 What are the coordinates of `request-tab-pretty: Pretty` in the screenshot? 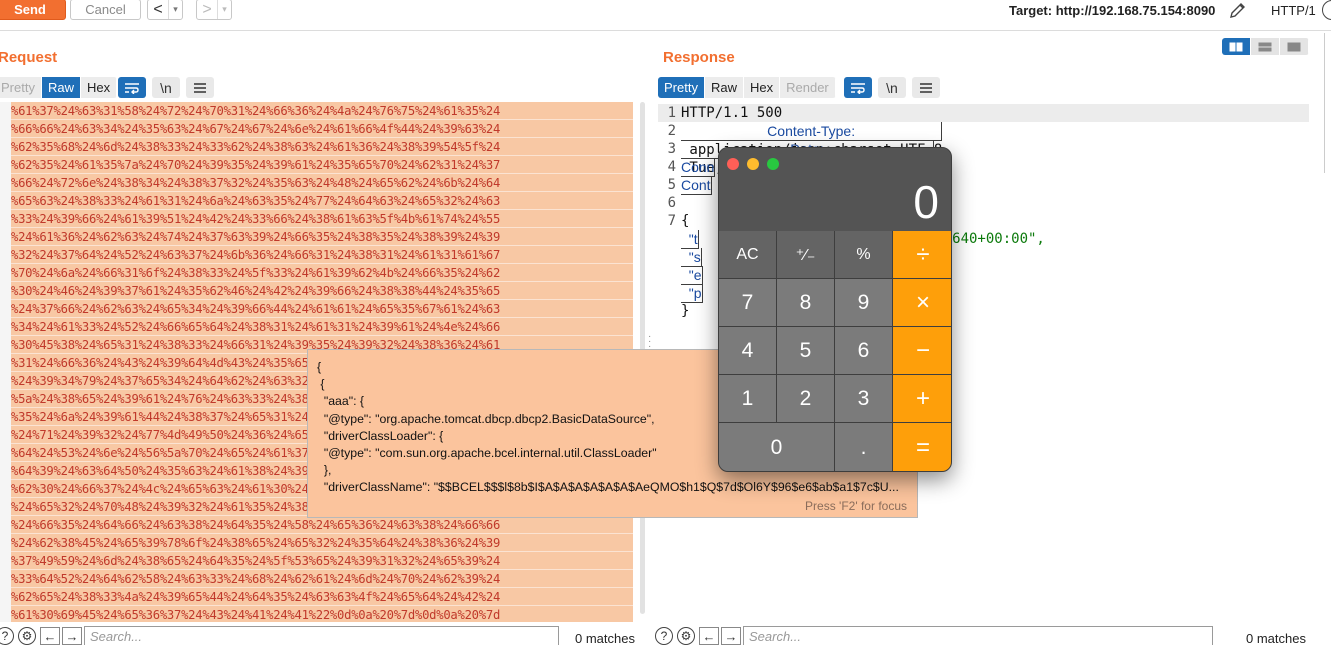 It's located at (21, 87).